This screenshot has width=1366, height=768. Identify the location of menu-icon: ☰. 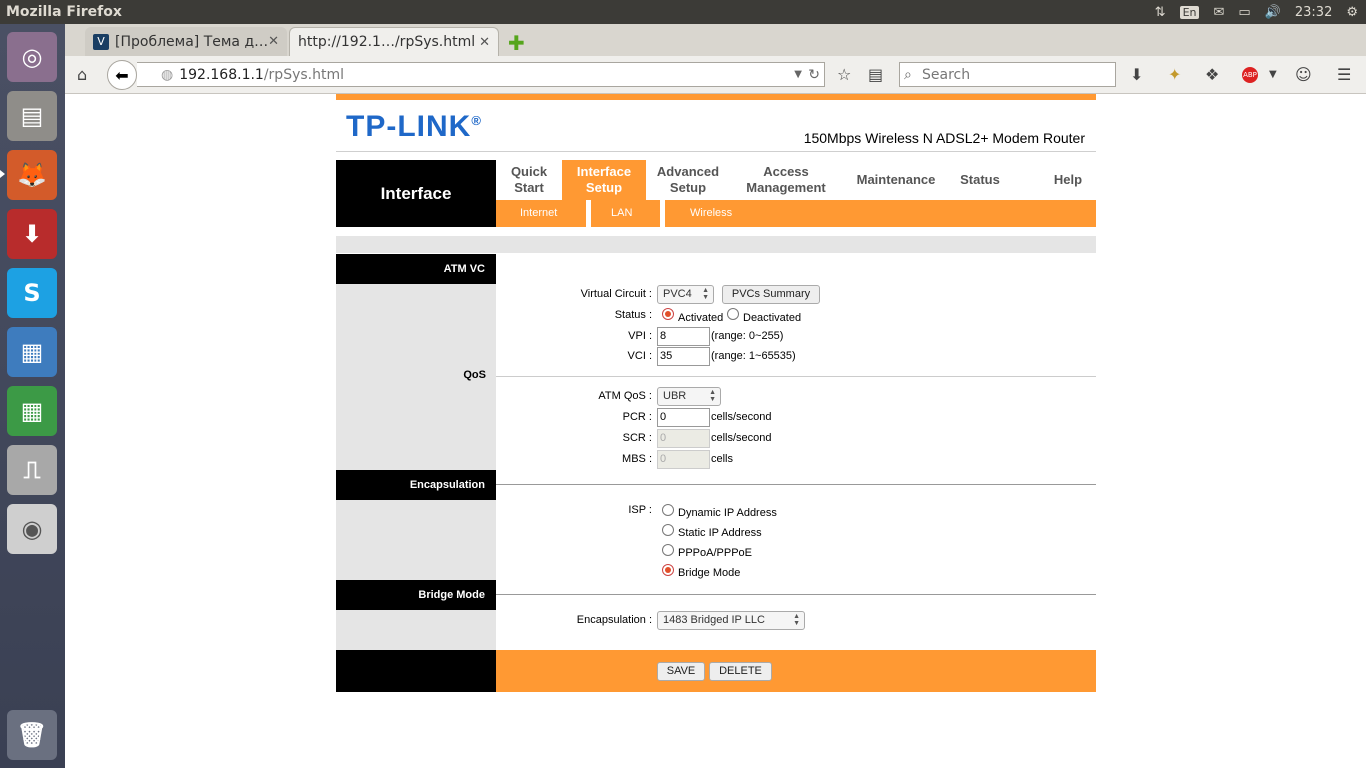
(1344, 74).